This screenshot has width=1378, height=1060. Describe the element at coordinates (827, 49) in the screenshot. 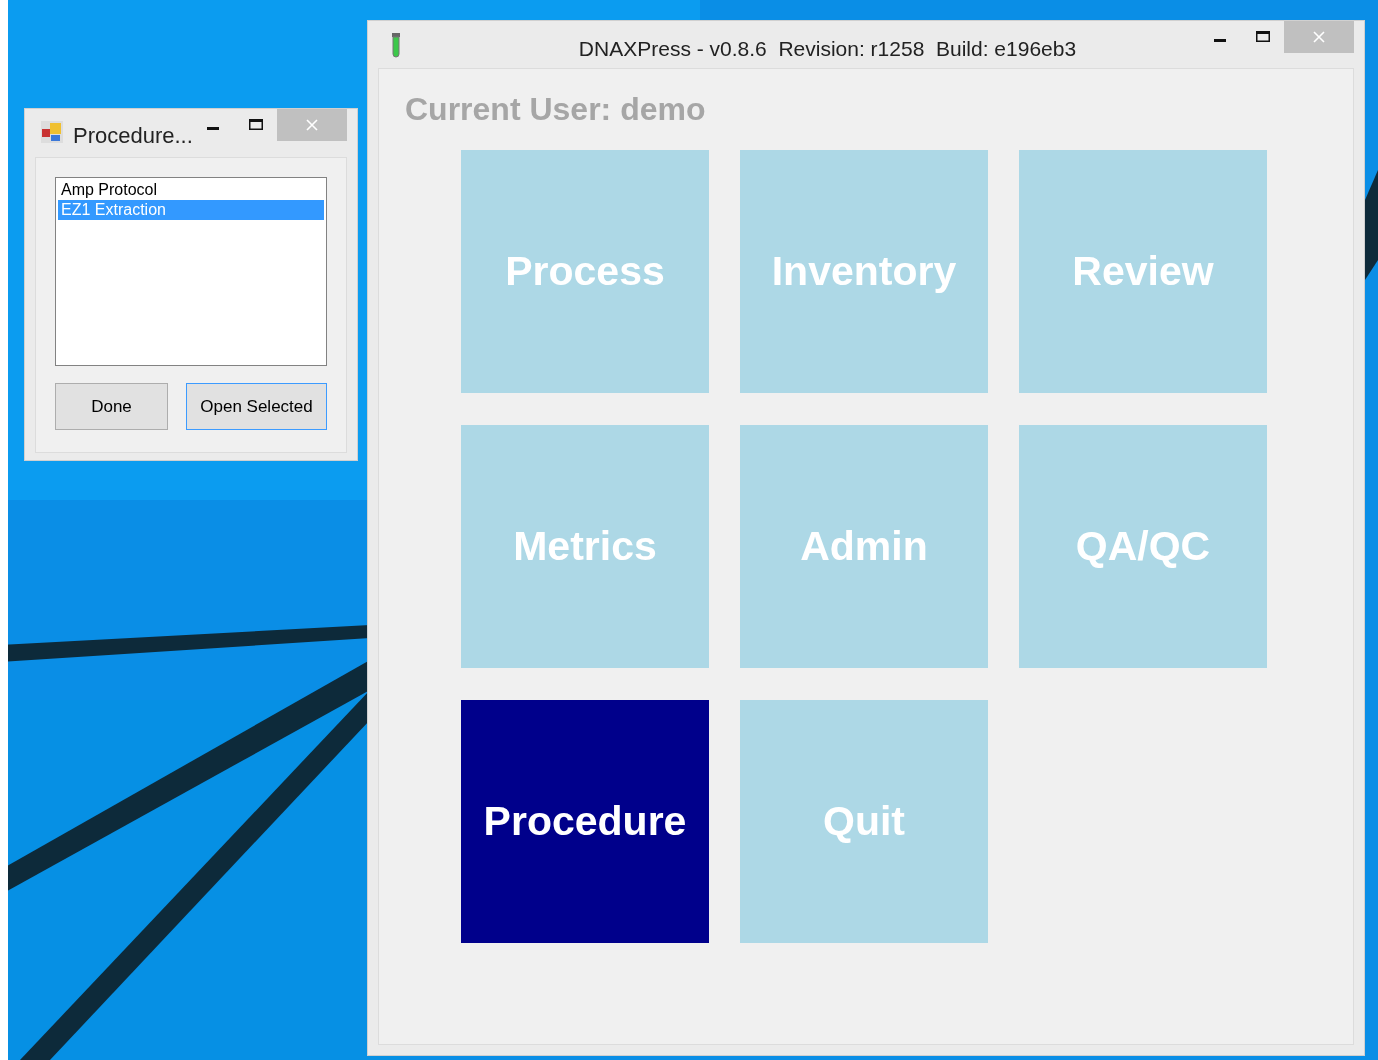

I see `window-title: DNAXPress - v0.8.6 Revision: r1258 Build: e196eb3` at that location.